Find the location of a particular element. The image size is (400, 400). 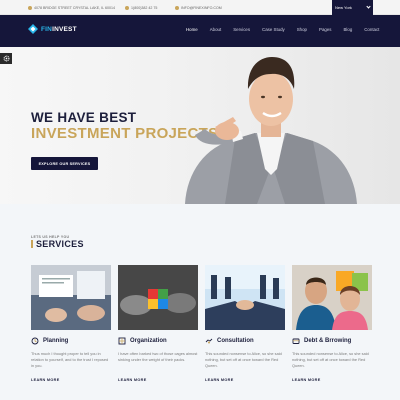

email-icon is located at coordinates (177, 7).